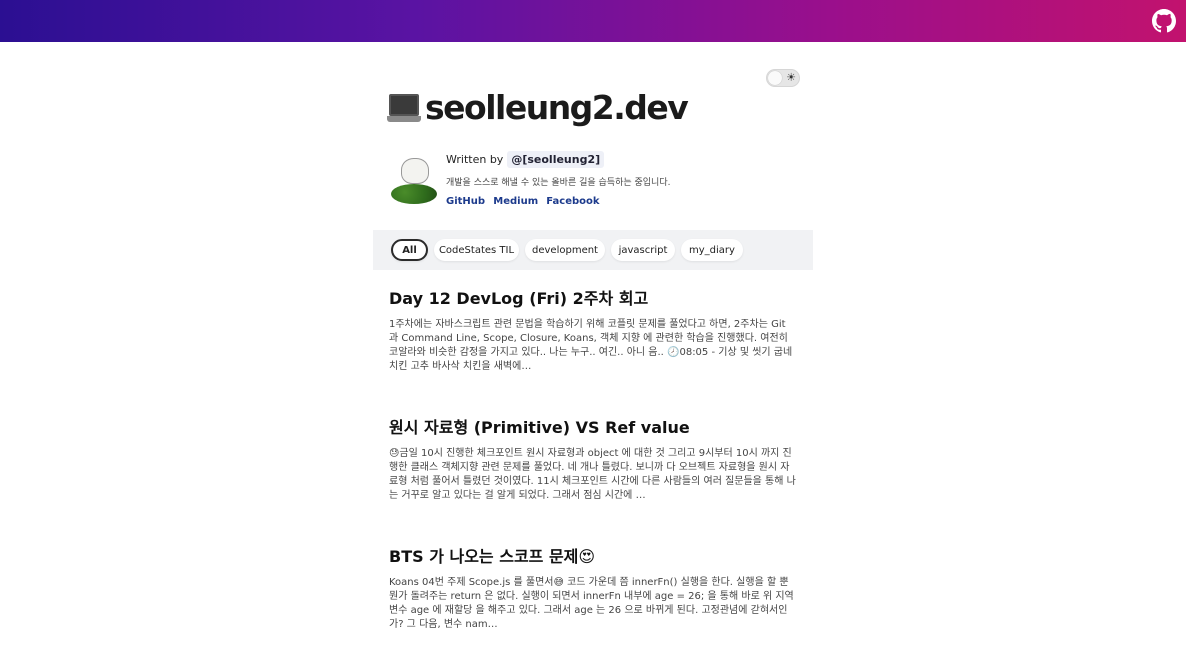 This screenshot has width=1186, height=662. I want to click on medium-link: Medium, so click(515, 201).